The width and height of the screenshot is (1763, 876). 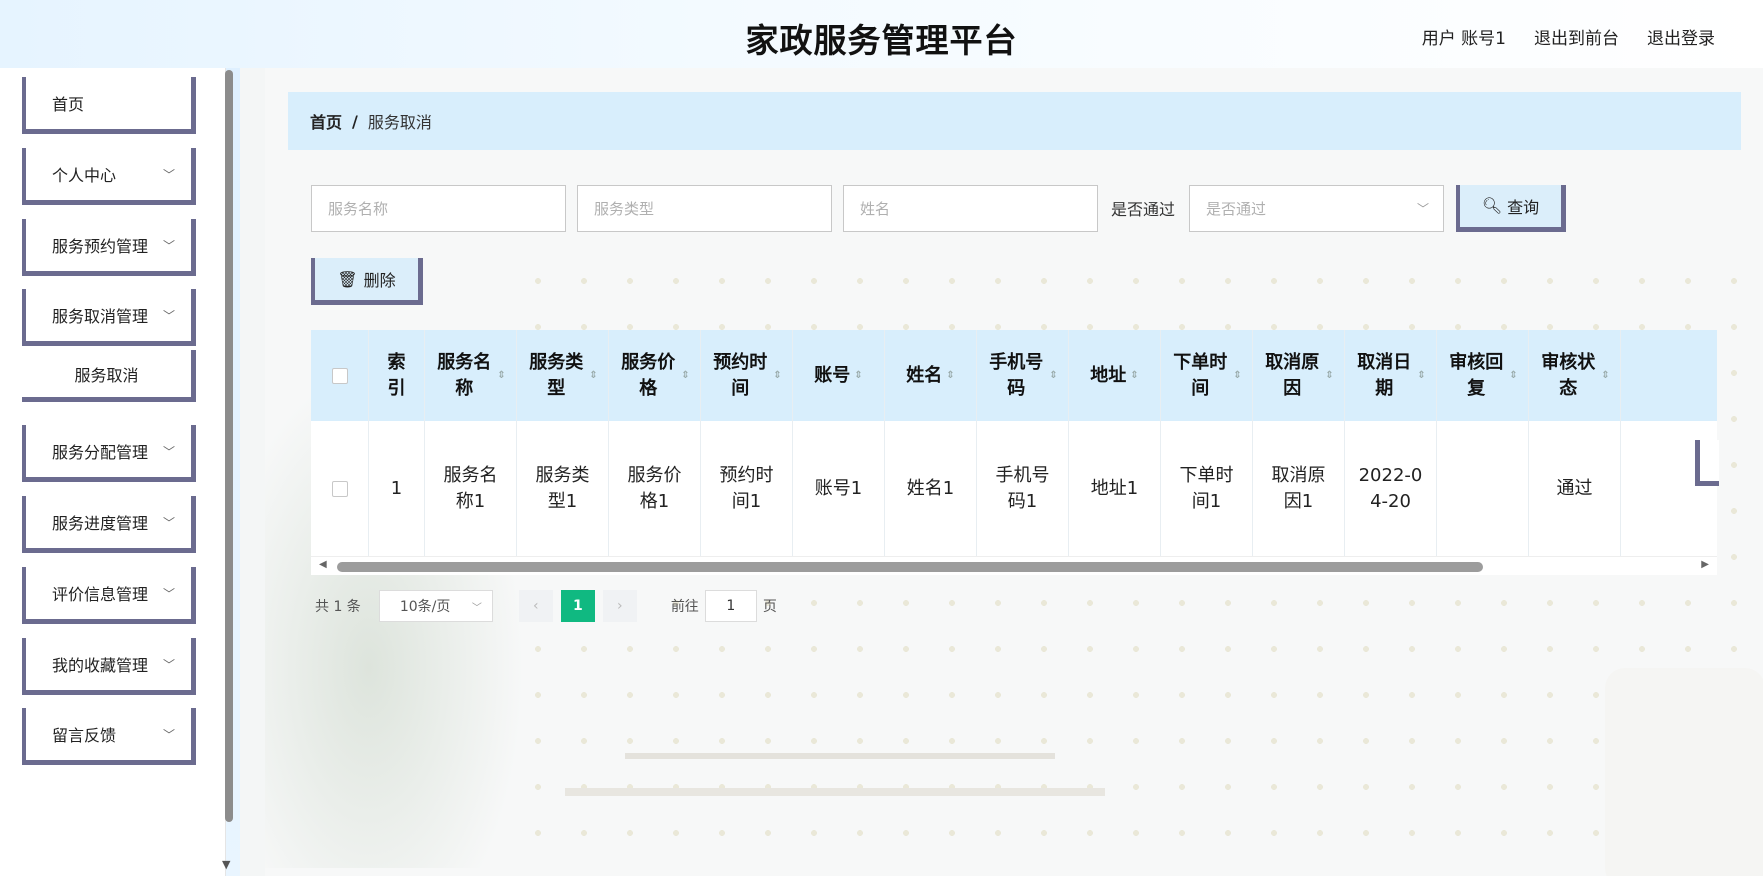 What do you see at coordinates (1317, 208) in the screenshot?
I see `pass-select: 是否通过 ﹀` at bounding box center [1317, 208].